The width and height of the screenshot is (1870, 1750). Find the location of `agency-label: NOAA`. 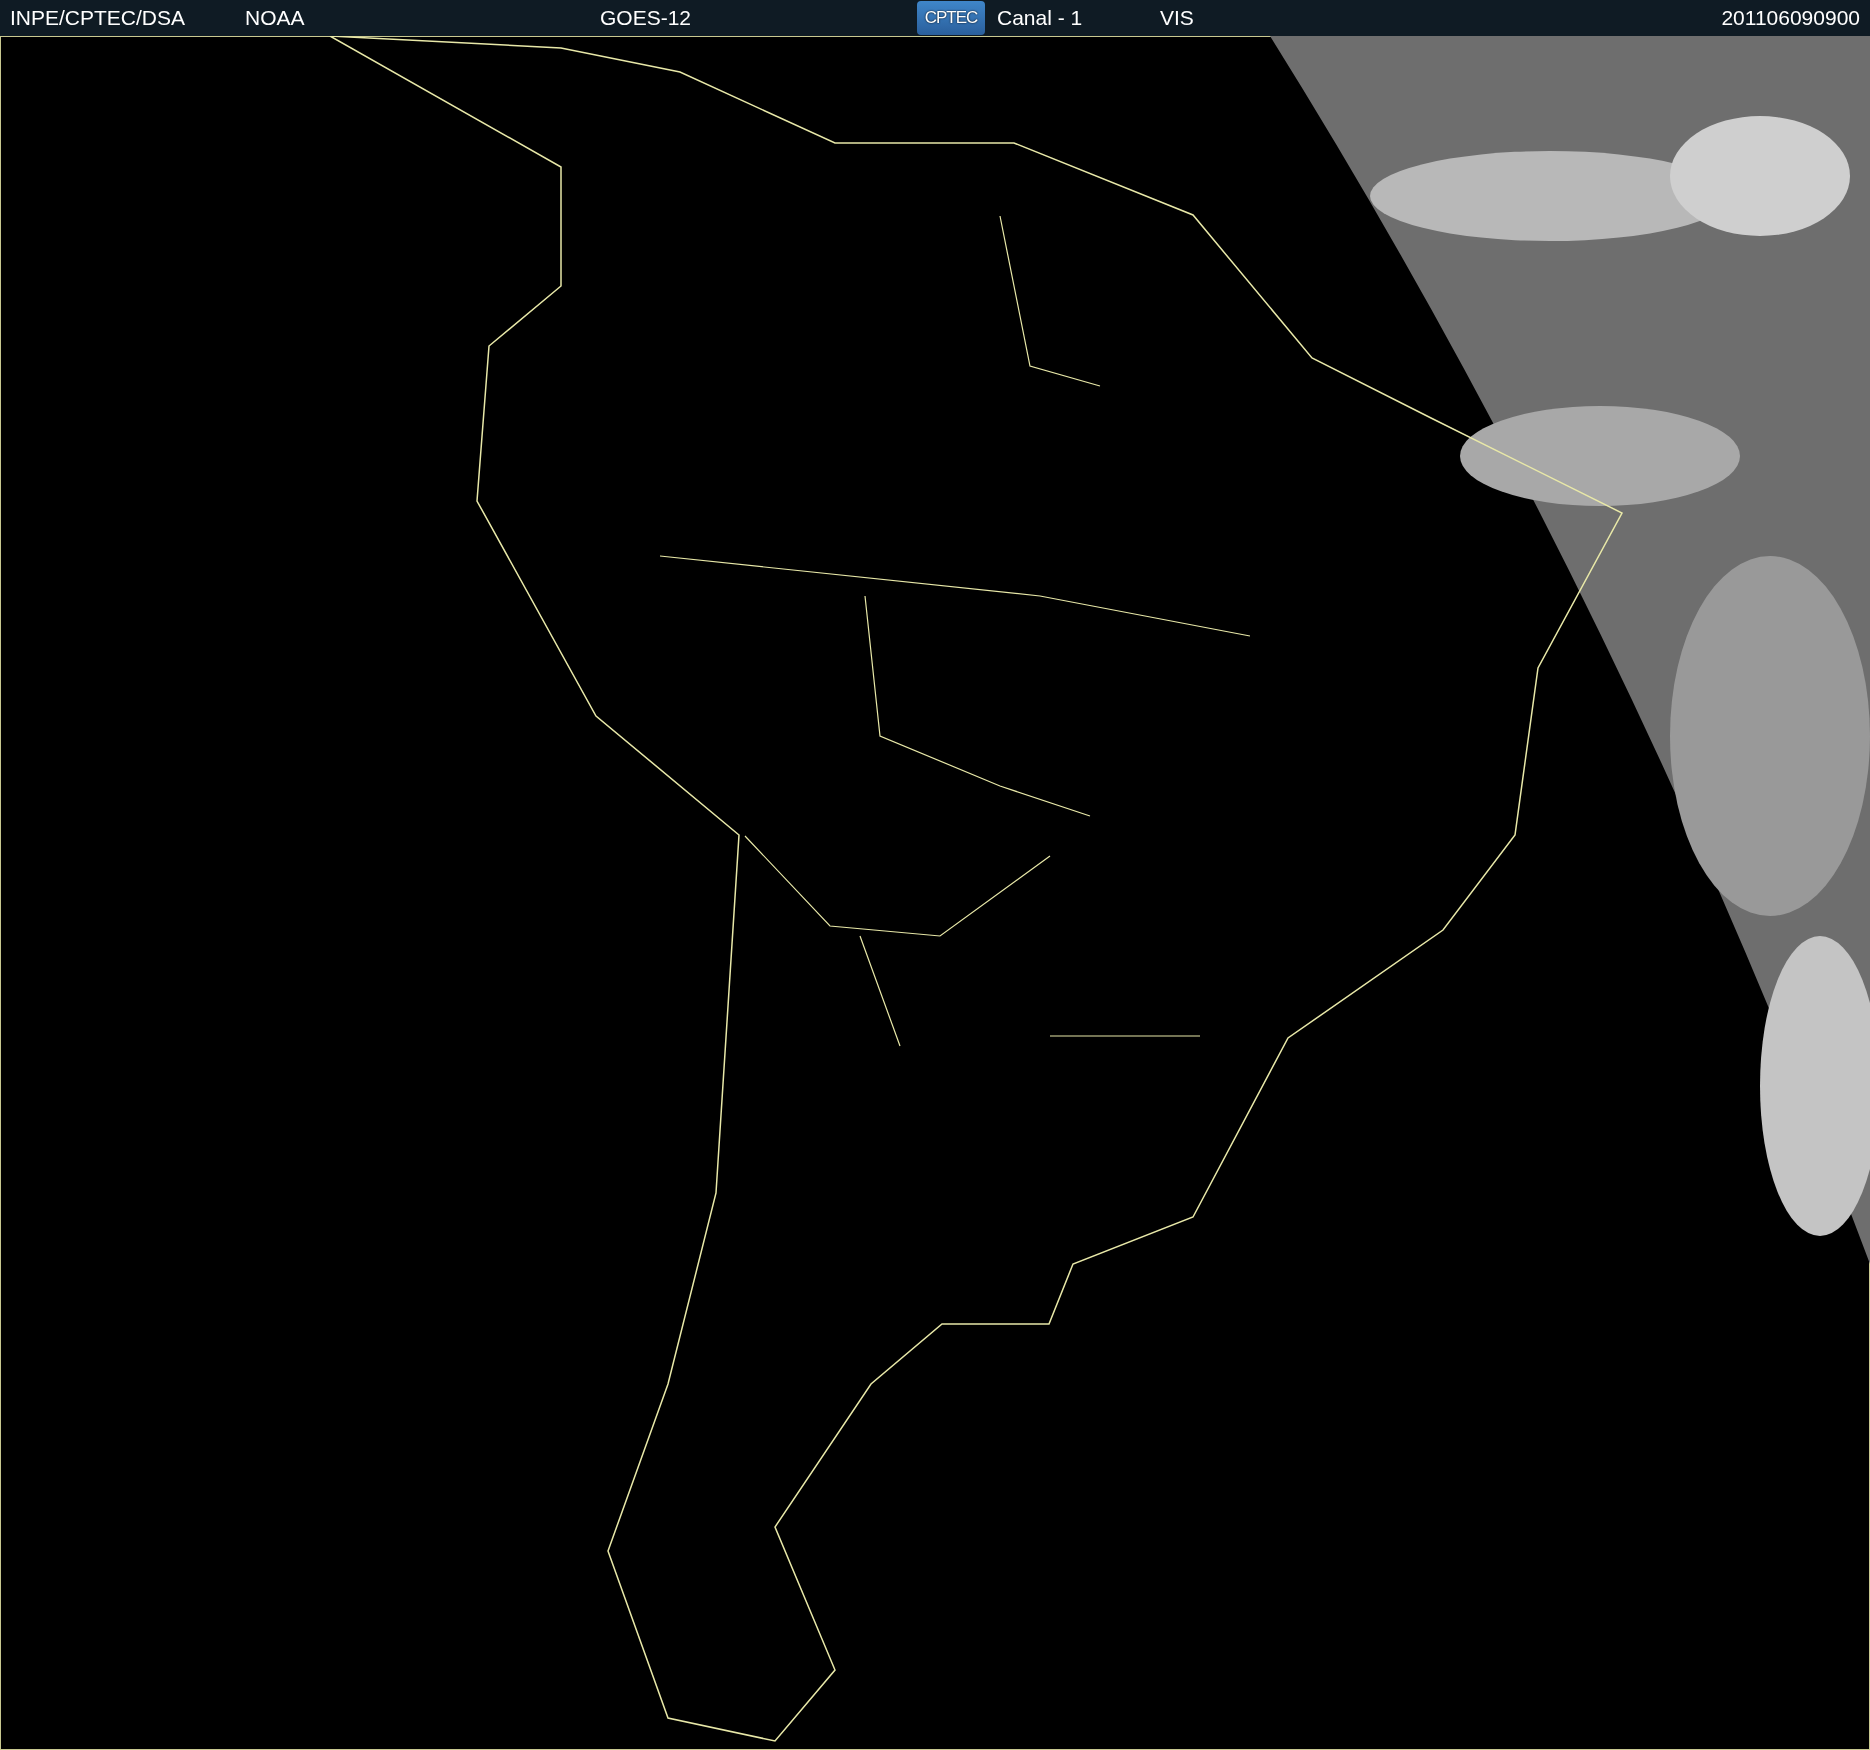

agency-label: NOAA is located at coordinates (275, 18).